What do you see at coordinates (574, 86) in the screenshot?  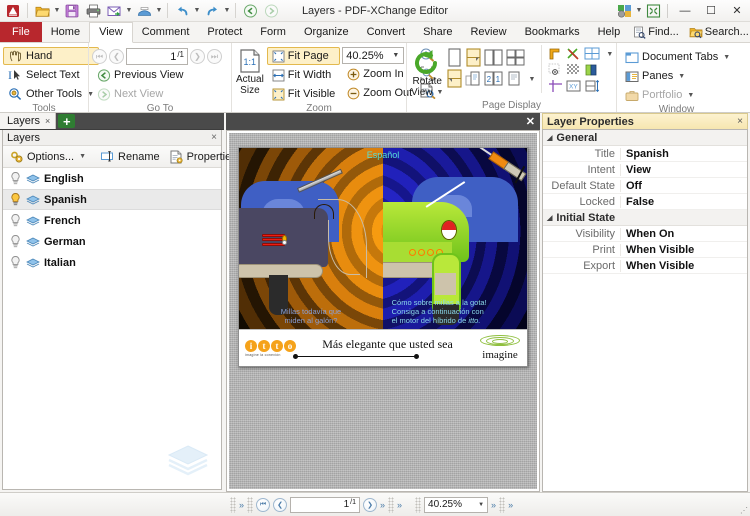 I see `coordinates-icon: XY` at bounding box center [574, 86].